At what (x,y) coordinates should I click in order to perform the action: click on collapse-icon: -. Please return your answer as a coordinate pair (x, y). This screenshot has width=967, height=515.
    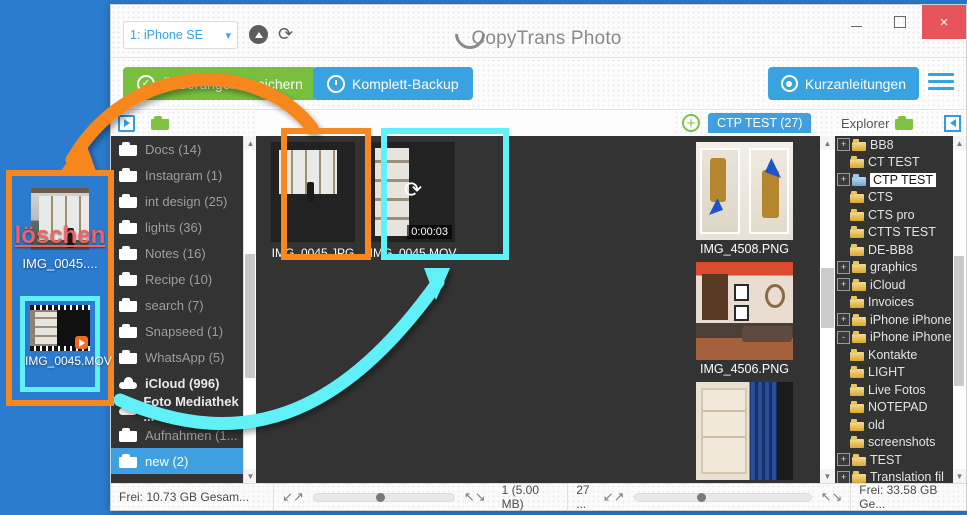
    Looking at the image, I should click on (843, 337).